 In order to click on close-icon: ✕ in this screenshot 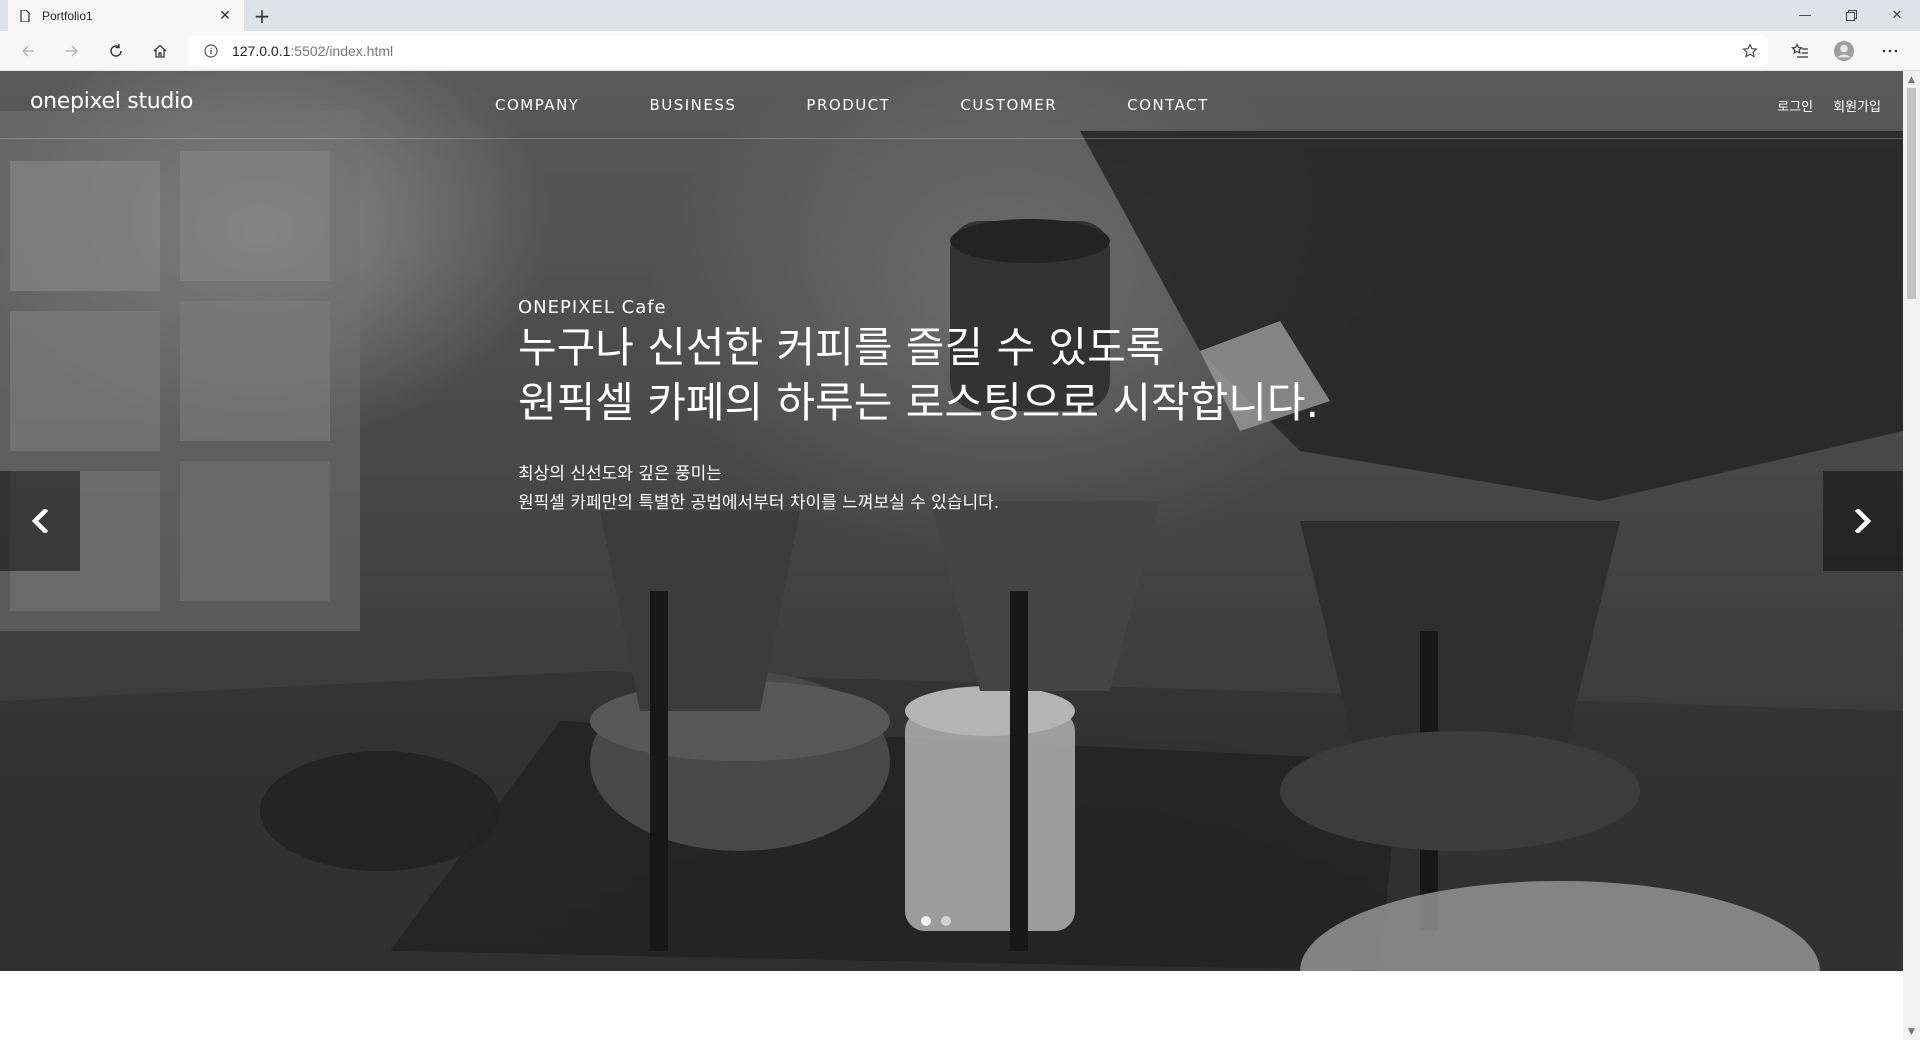, I will do `click(225, 16)`.